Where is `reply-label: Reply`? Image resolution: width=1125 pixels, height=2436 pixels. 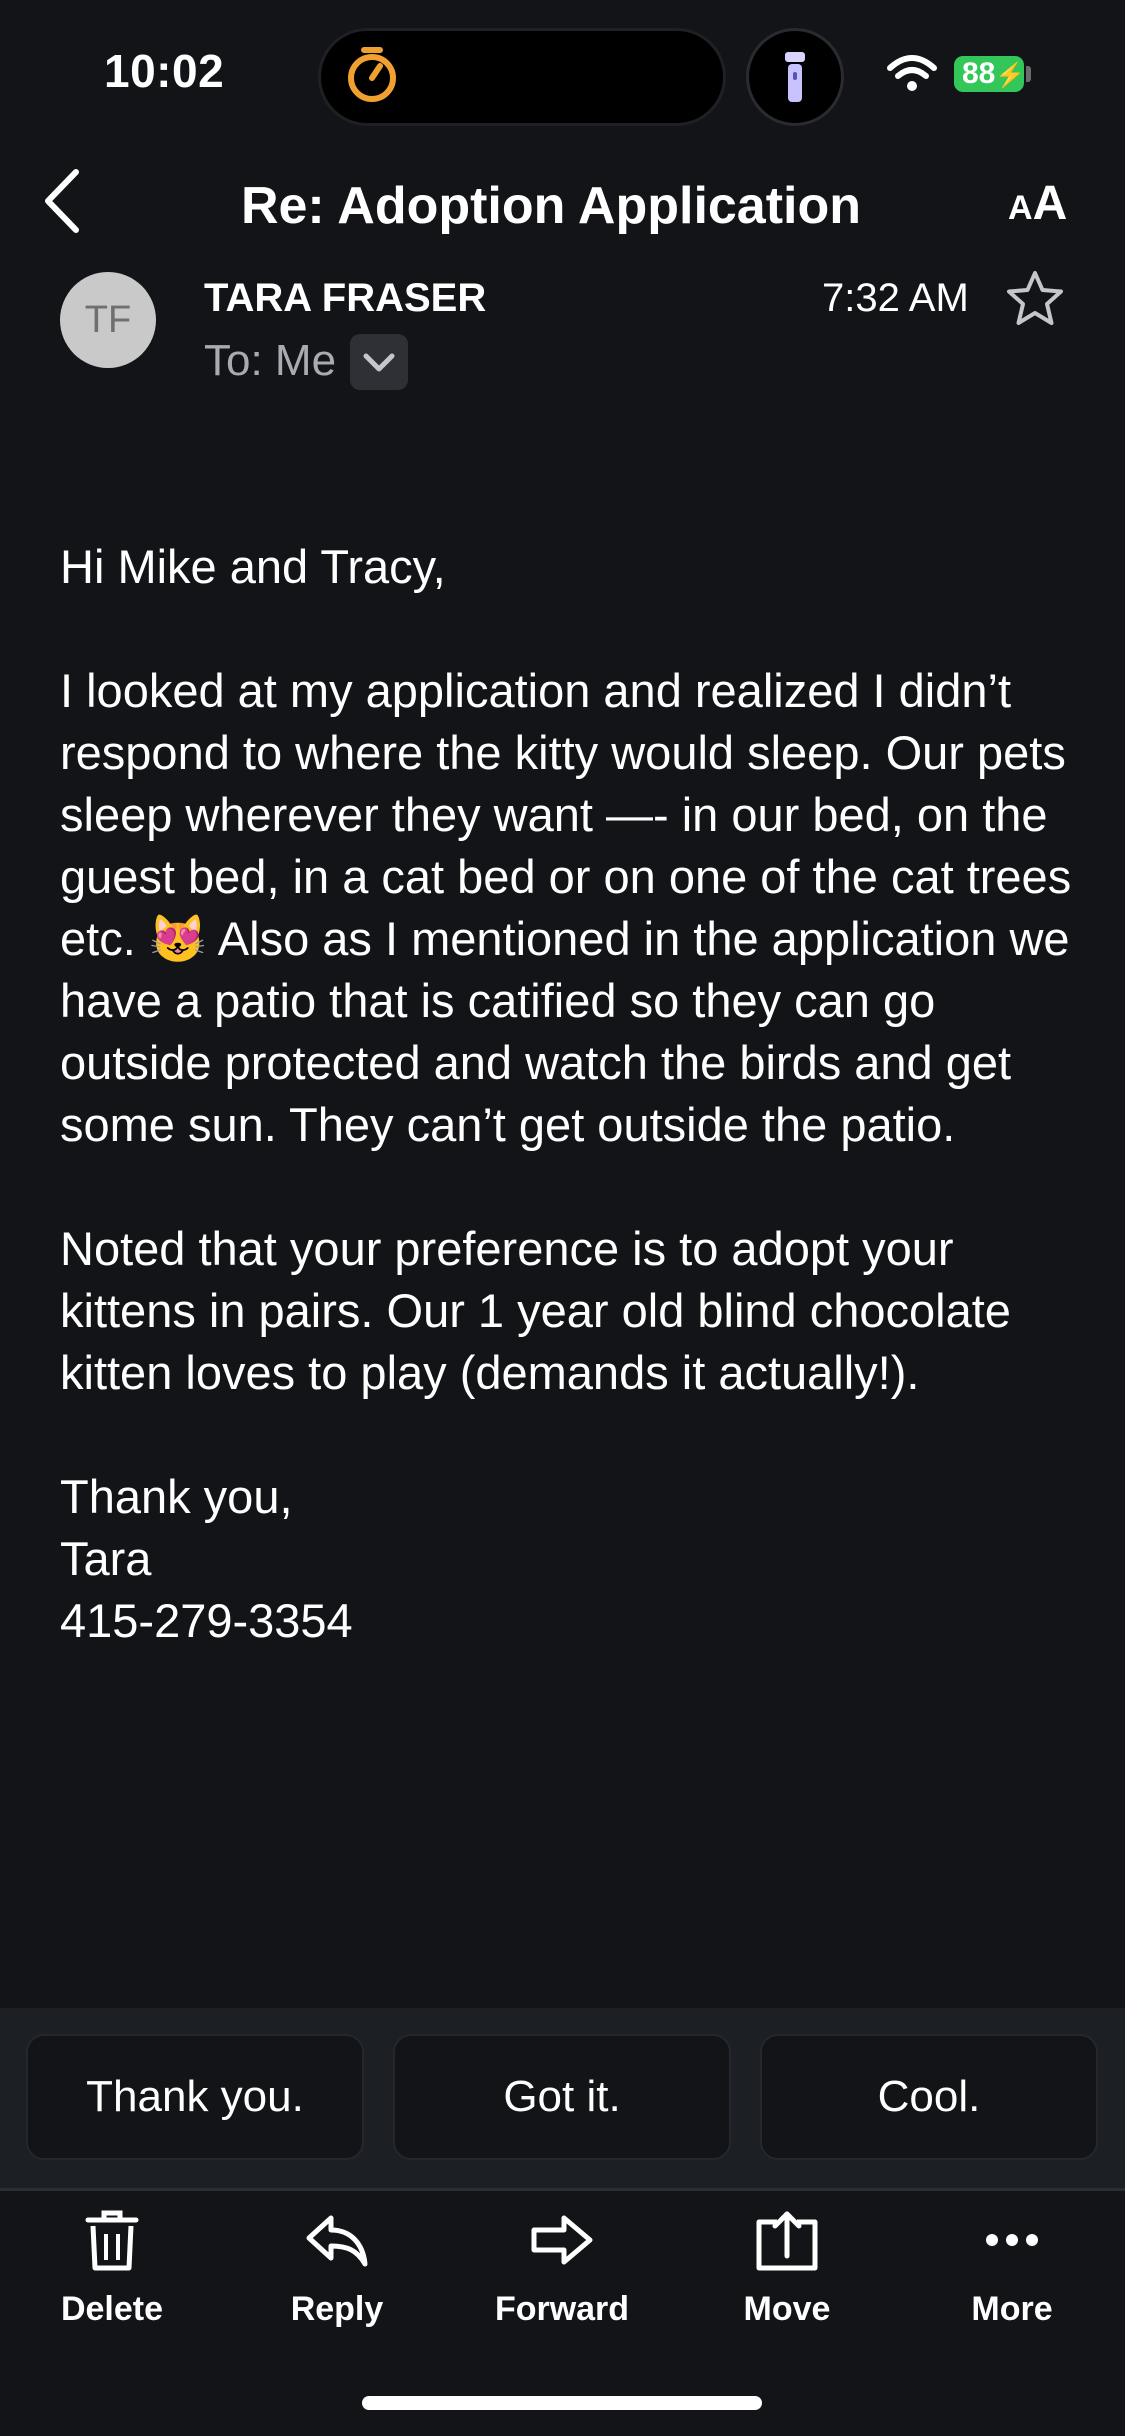
reply-label: Reply is located at coordinates (337, 2309).